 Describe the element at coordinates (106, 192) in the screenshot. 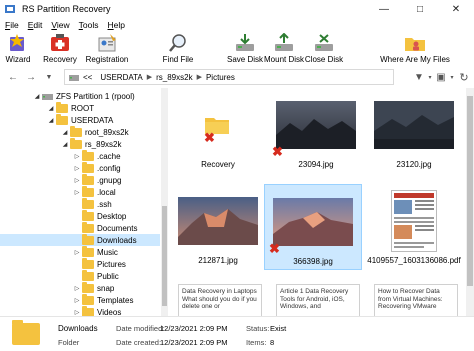

I see `tree-item-label: .local` at that location.